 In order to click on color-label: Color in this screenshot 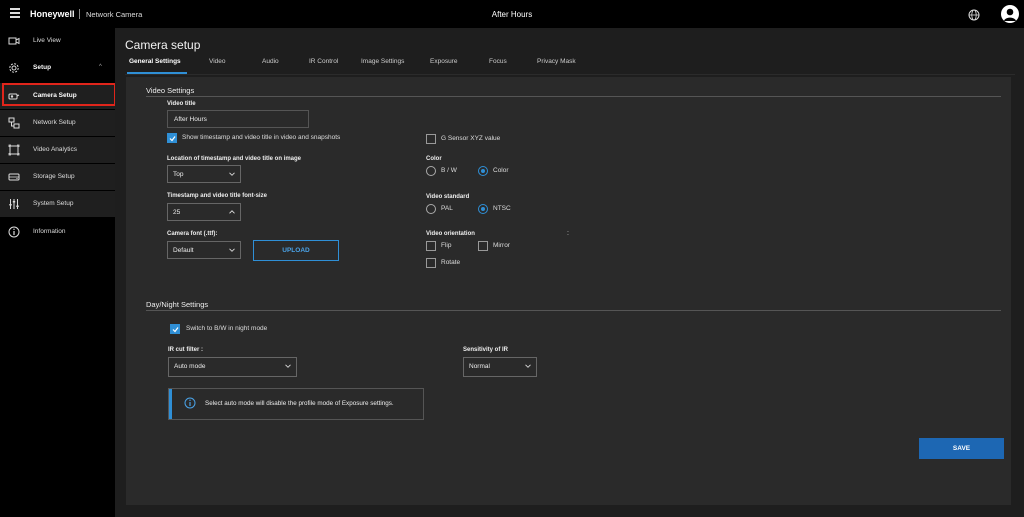, I will do `click(434, 159)`.